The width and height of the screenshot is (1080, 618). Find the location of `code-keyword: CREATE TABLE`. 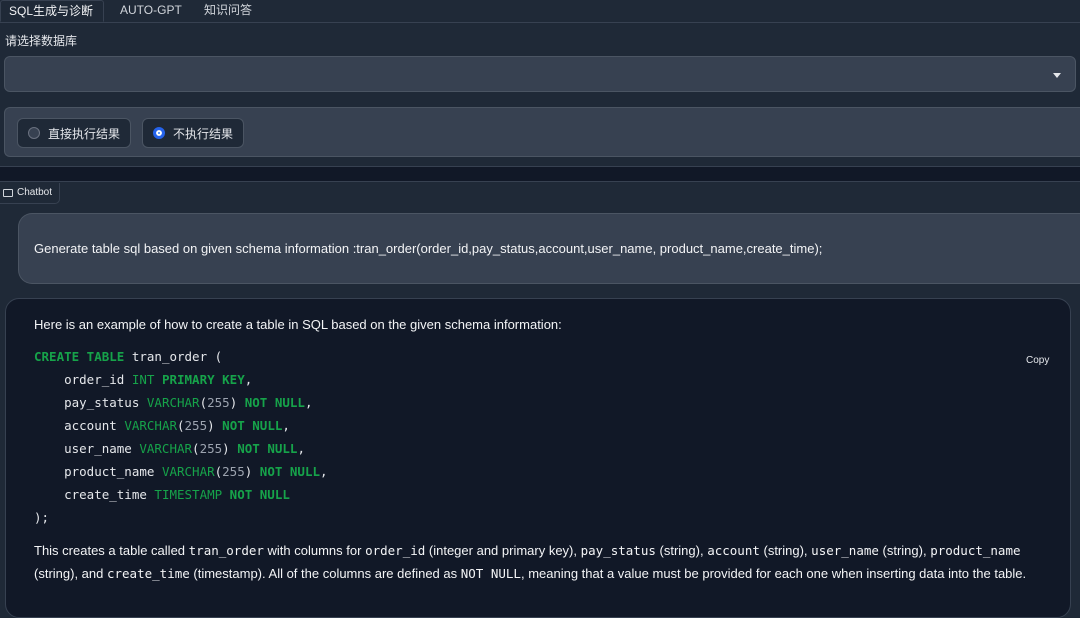

code-keyword: CREATE TABLE is located at coordinates (79, 356).